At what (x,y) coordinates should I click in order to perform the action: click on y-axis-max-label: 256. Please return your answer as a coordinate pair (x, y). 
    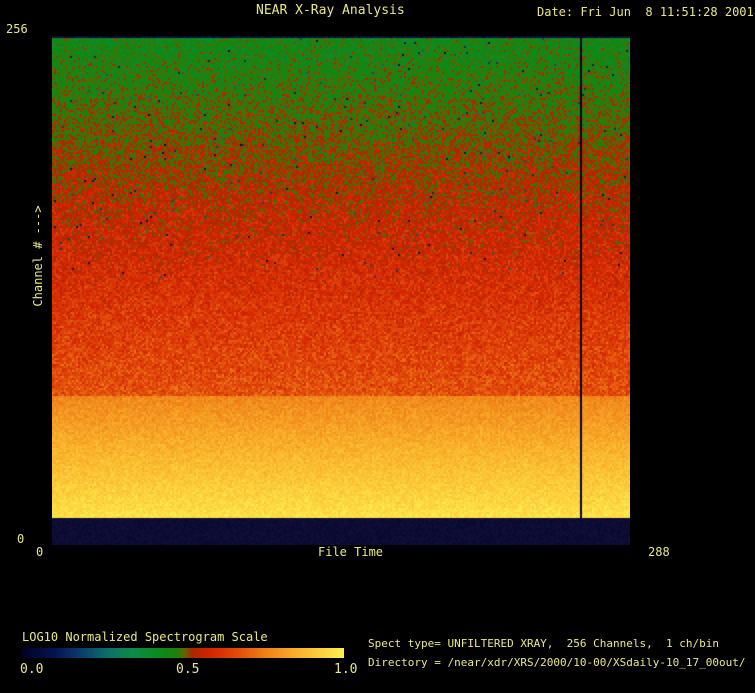
    Looking at the image, I should click on (17, 29).